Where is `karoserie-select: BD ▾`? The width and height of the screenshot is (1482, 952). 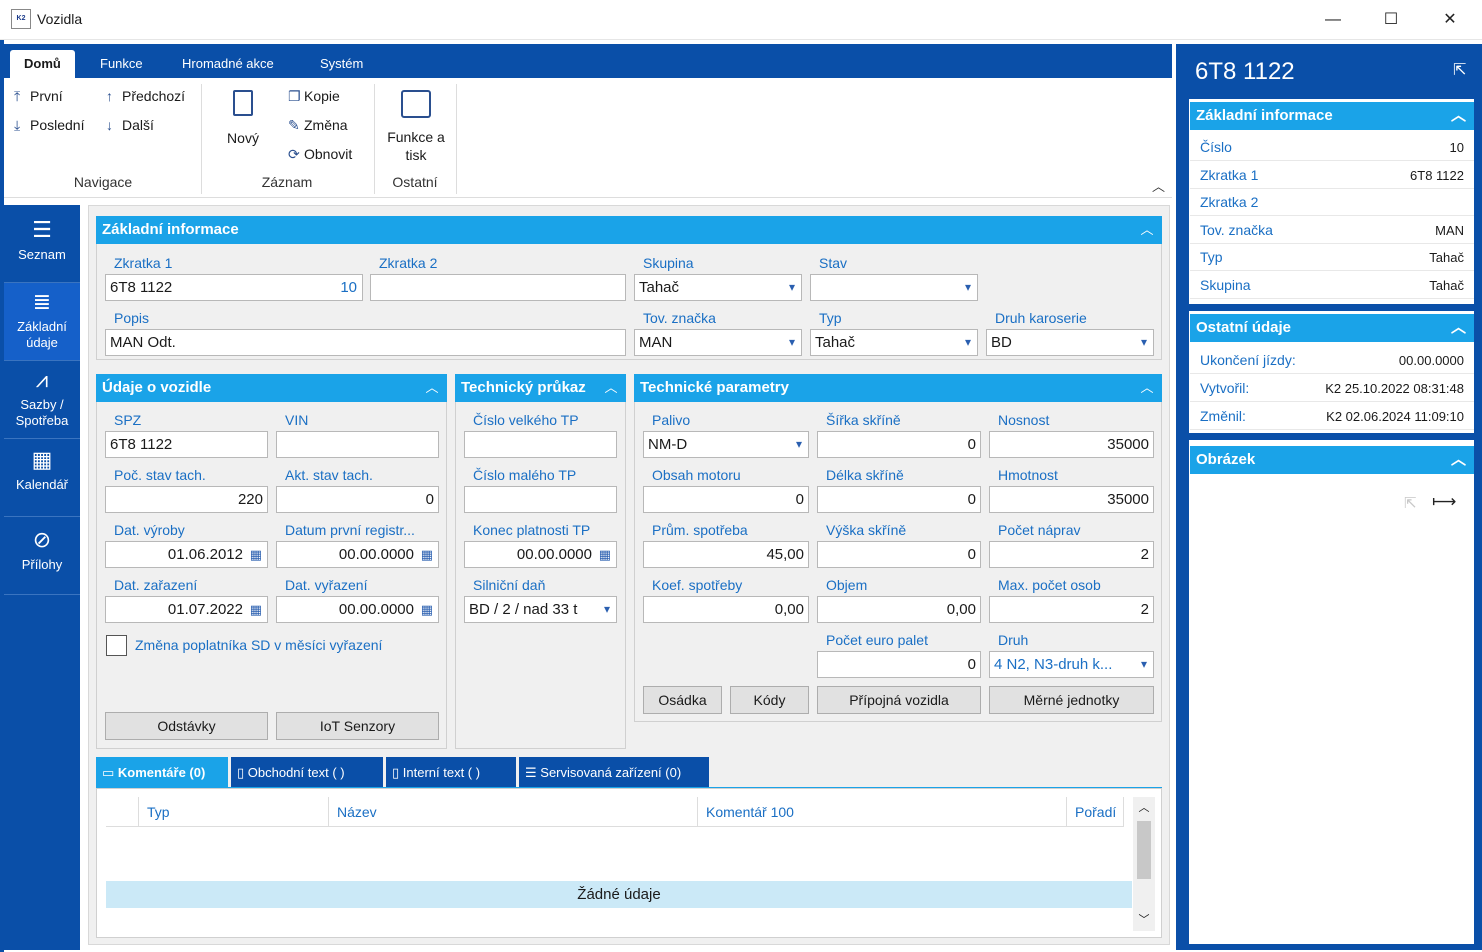
karoserie-select: BD ▾ is located at coordinates (1070, 342).